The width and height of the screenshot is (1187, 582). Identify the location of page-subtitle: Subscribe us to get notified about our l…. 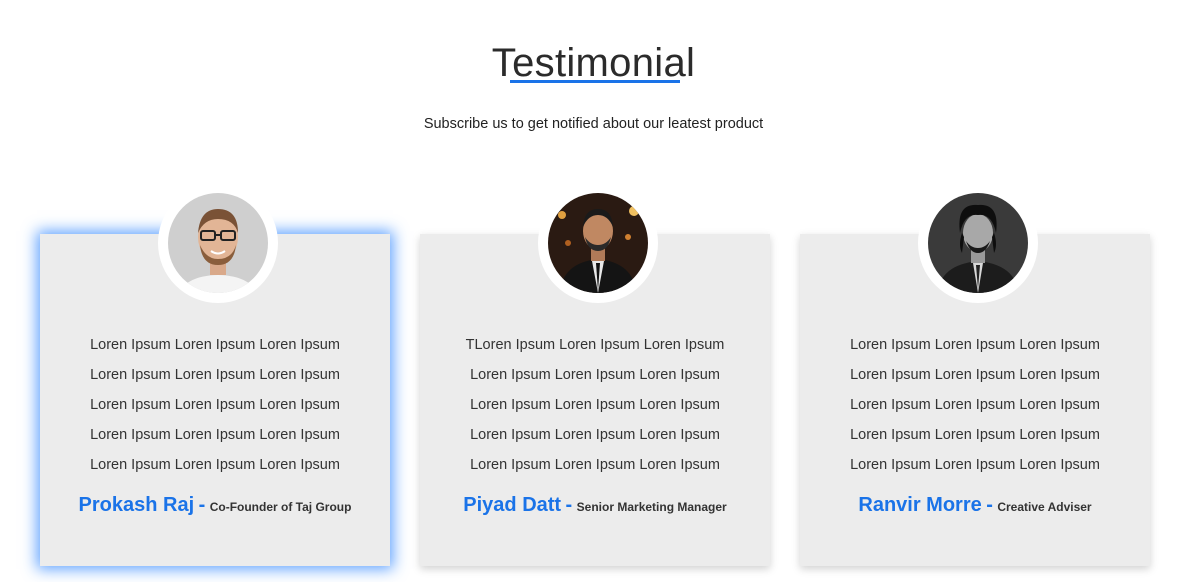
(593, 124).